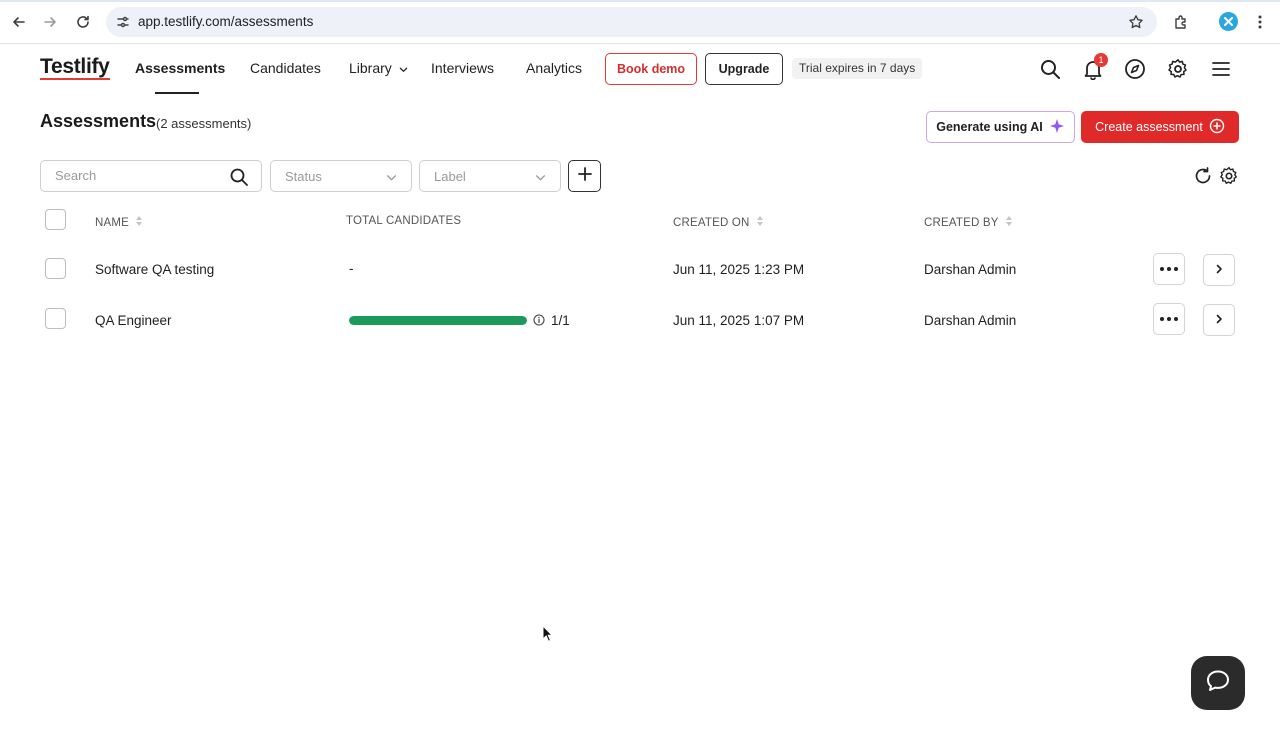 This screenshot has width=1280, height=745. Describe the element at coordinates (75, 79) in the screenshot. I see `logo-underline` at that location.